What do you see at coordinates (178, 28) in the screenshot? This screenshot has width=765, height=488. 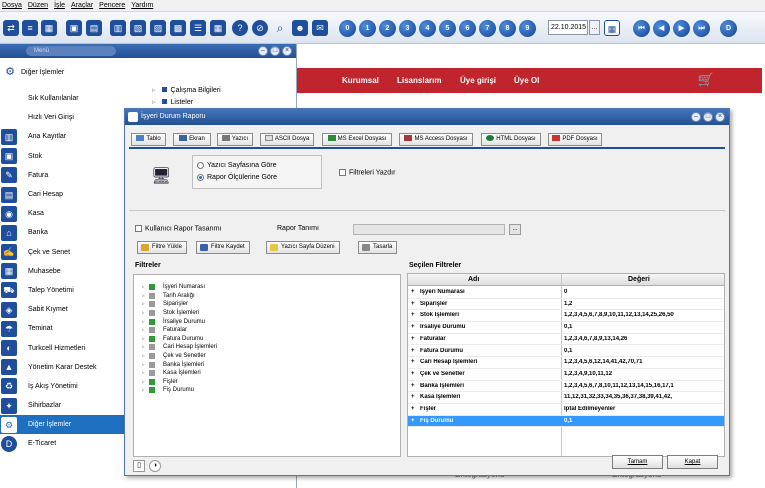 I see `table-icon: ▩` at bounding box center [178, 28].